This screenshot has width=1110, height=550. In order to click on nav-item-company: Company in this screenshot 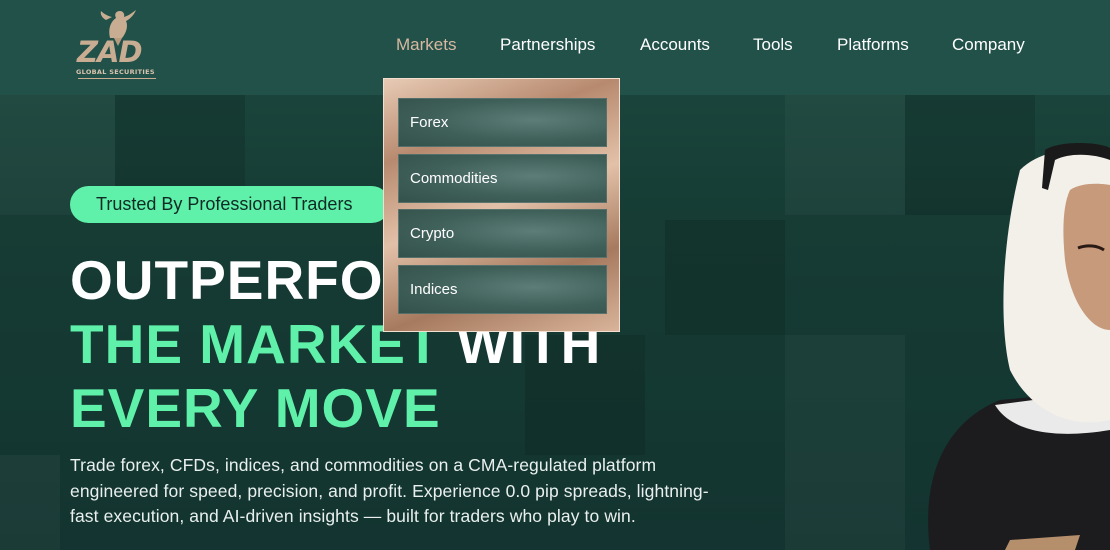, I will do `click(988, 45)`.